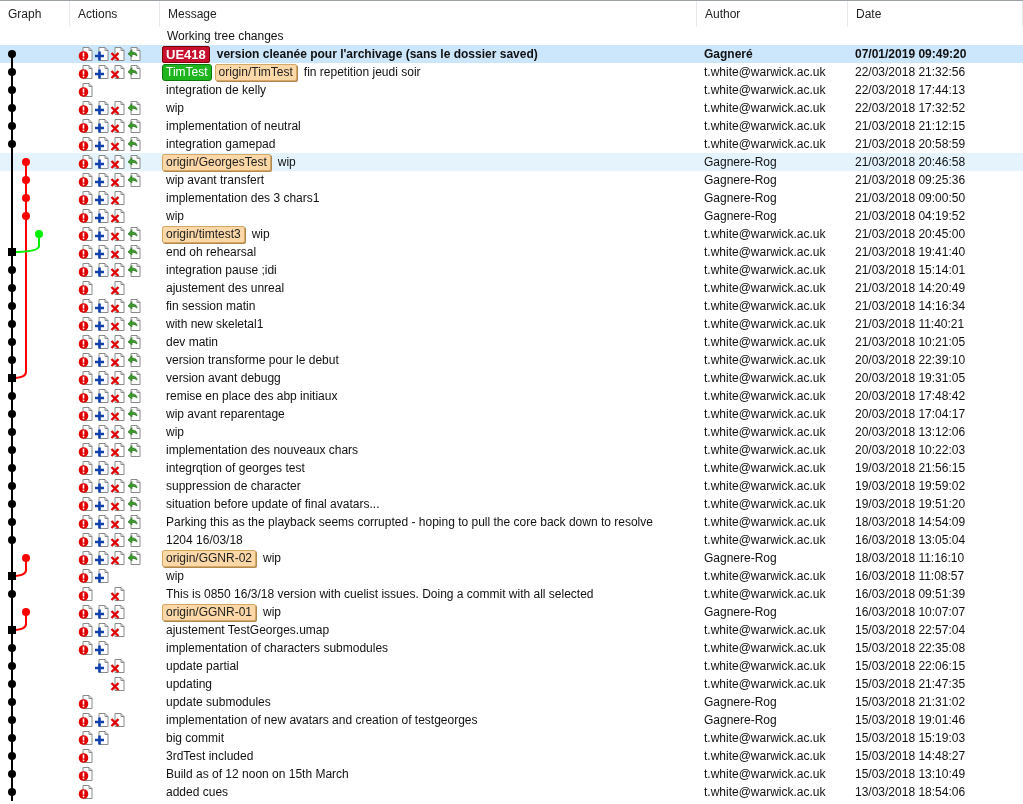 This screenshot has height=804, width=1023. Describe the element at coordinates (511, 738) in the screenshot. I see `commit-row: big commit t.white@warwick.ac.uk 15/03/2018 15:19:03` at that location.